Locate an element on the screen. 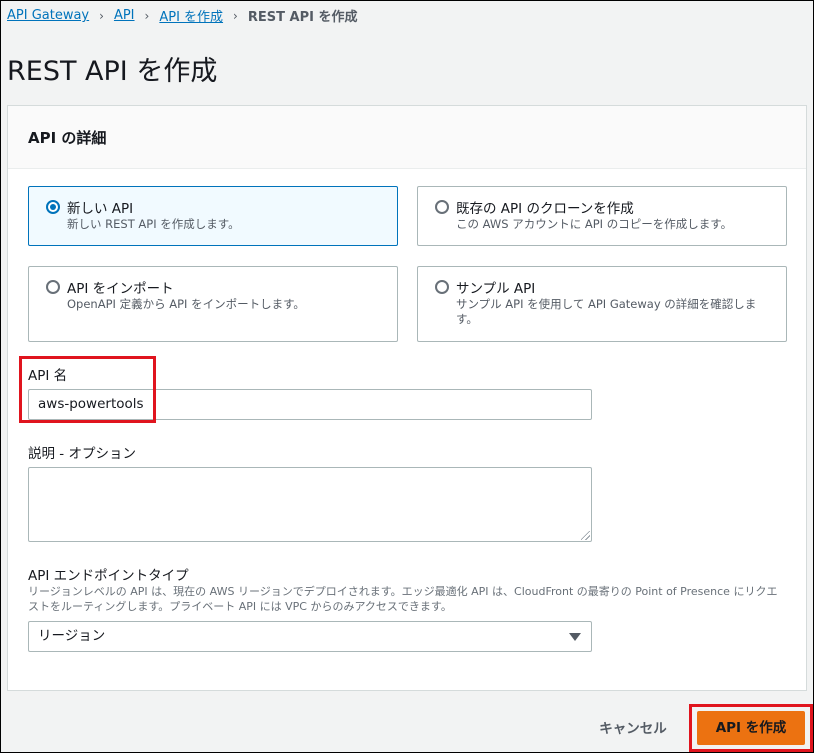 This screenshot has width=814, height=753. panel-title: API の詳細 is located at coordinates (67, 138).